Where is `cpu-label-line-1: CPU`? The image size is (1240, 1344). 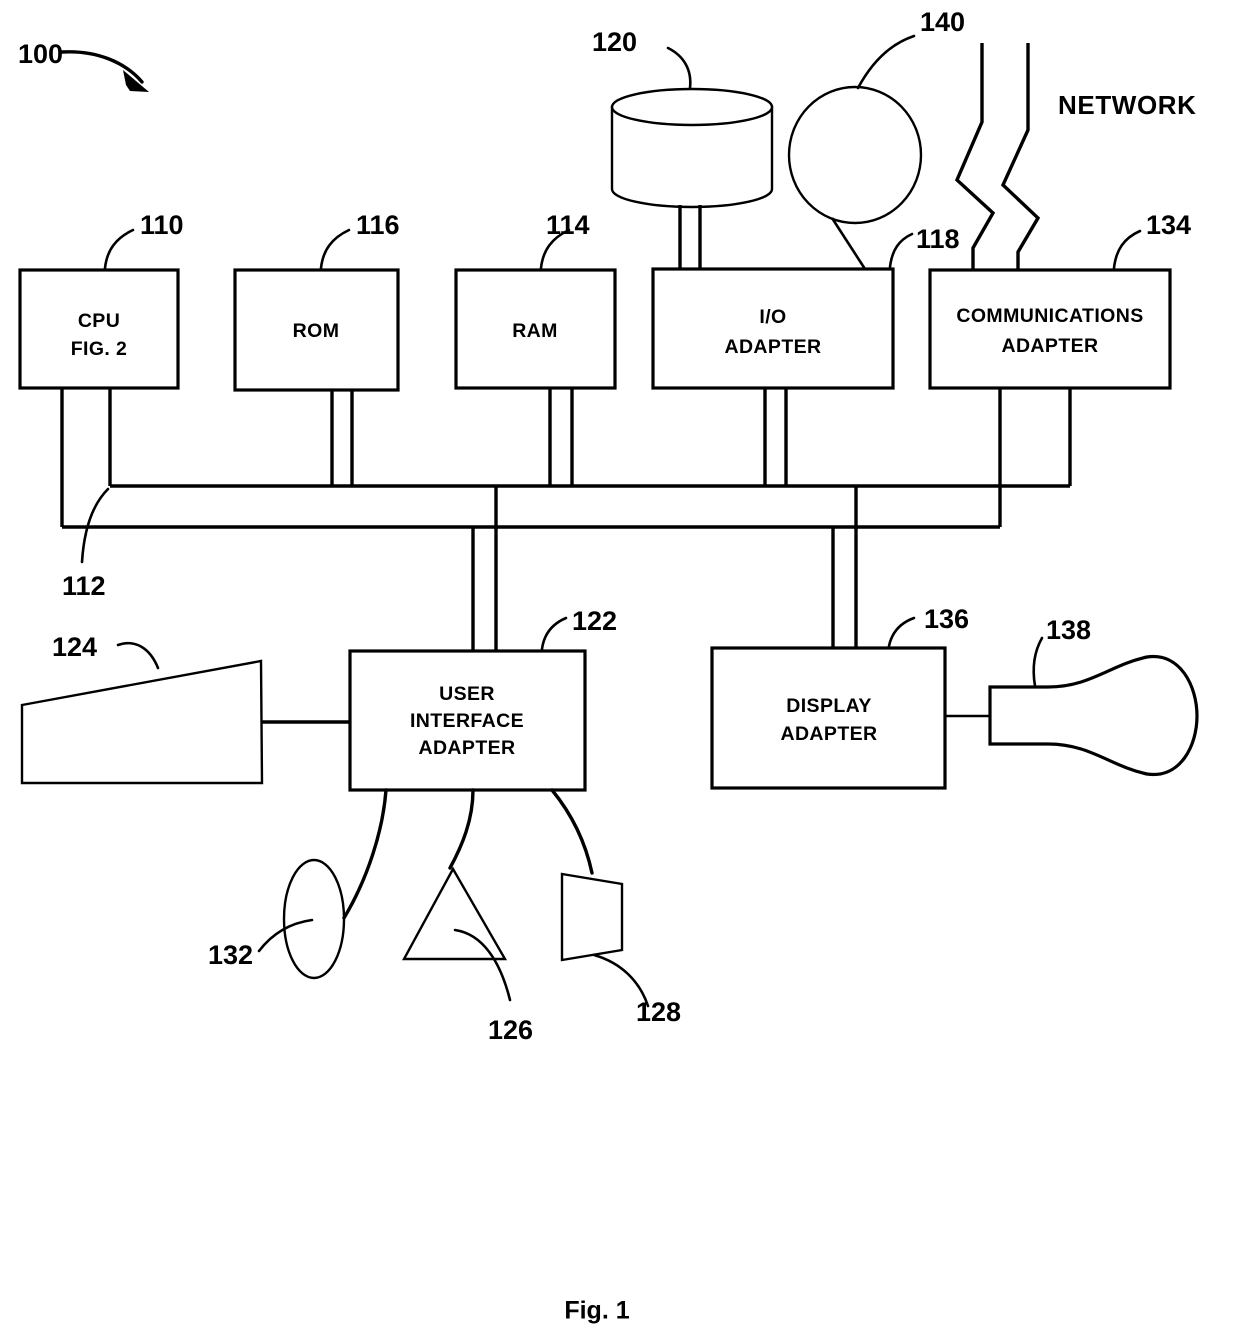 cpu-label-line-1: CPU is located at coordinates (99, 321).